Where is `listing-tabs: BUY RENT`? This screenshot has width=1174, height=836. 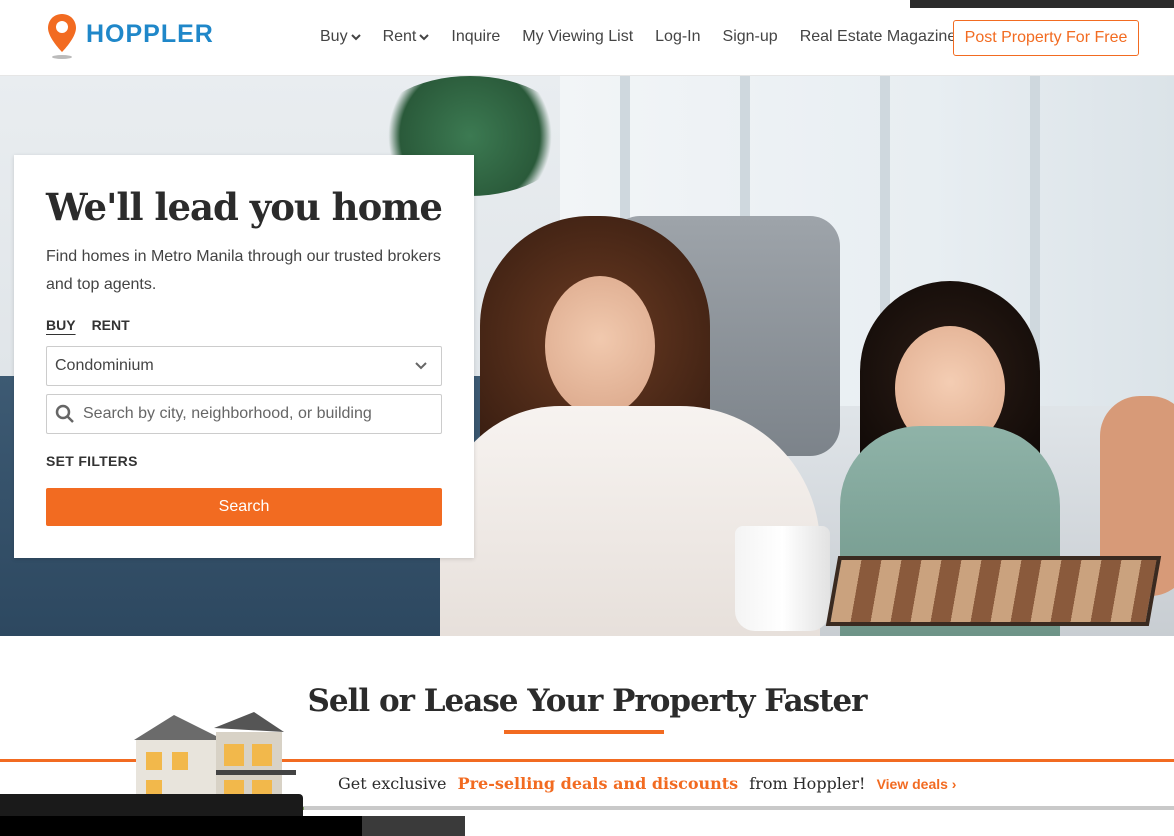 listing-tabs: BUY RENT is located at coordinates (96, 325).